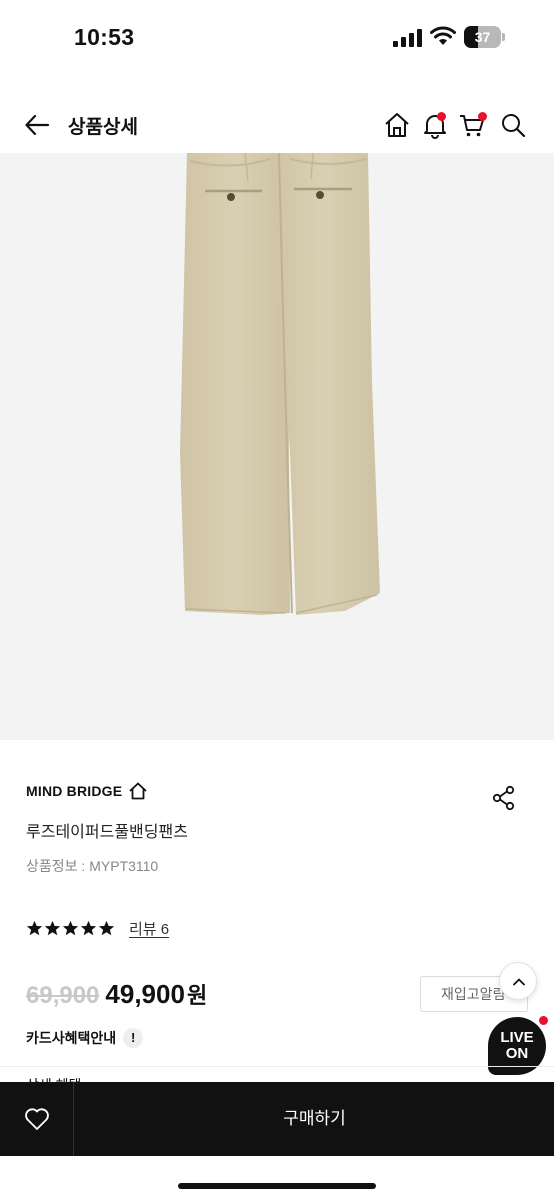 The image size is (554, 1200). I want to click on pants-image, so click(280, 384).